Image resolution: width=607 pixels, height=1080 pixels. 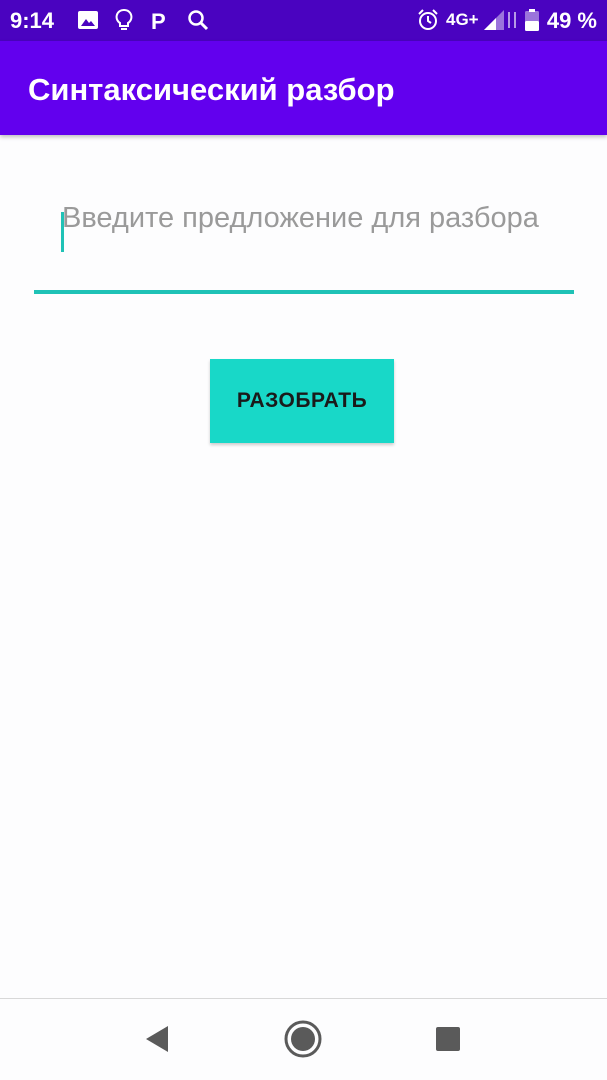 What do you see at coordinates (303, 20) in the screenshot?
I see `status-bar: 9:14 P 4G+ 49 %` at bounding box center [303, 20].